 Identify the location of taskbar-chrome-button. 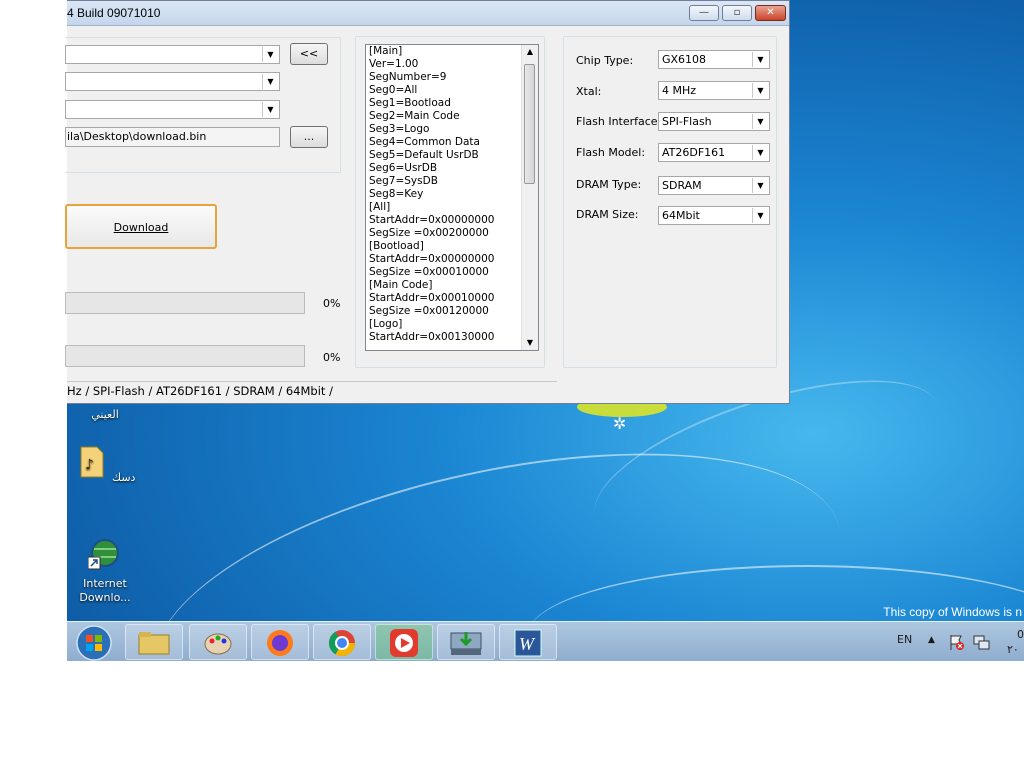
(342, 642).